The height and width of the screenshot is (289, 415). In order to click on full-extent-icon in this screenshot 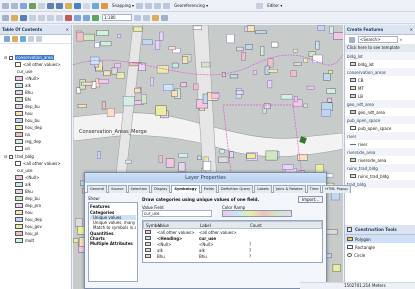, I will do `click(32, 5)`.